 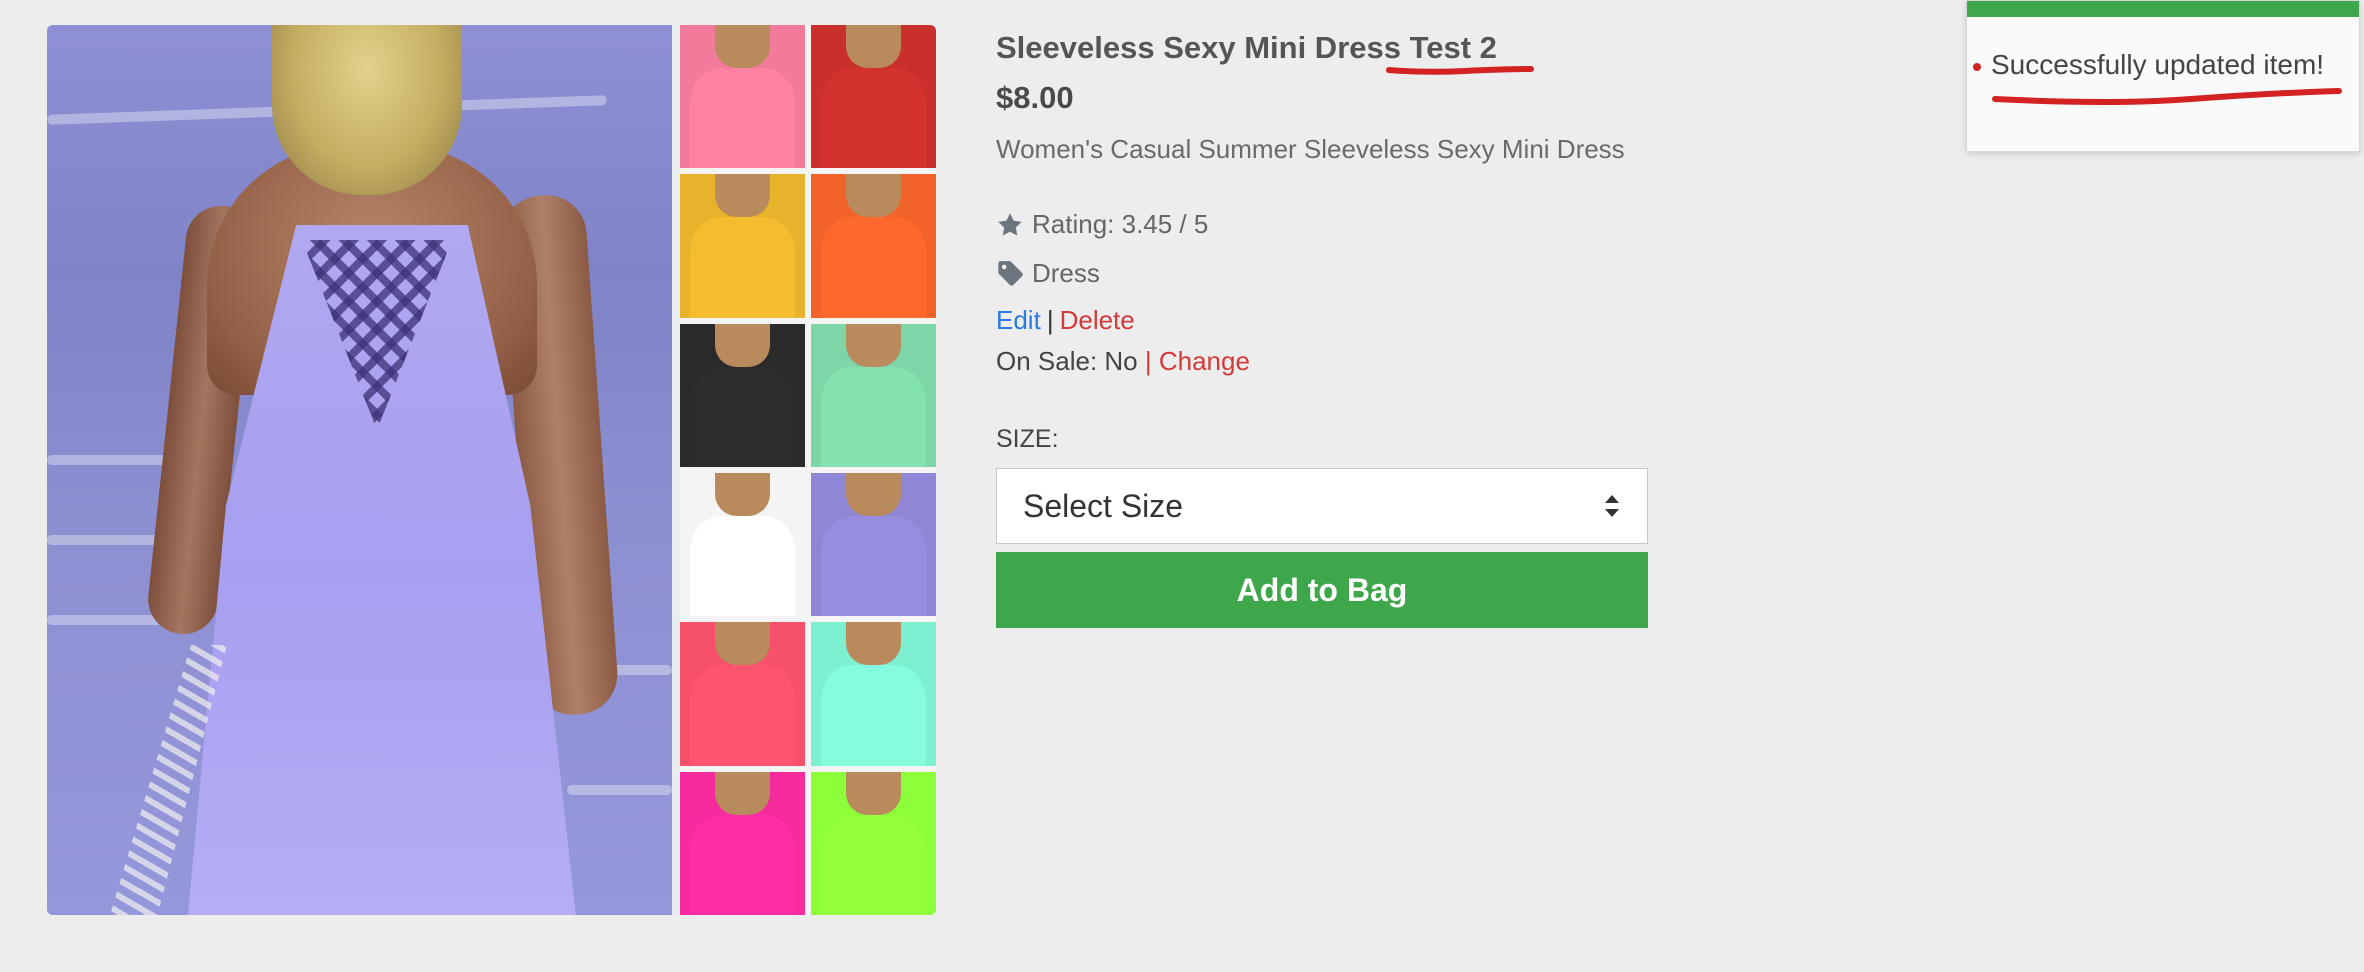 What do you see at coordinates (1120, 224) in the screenshot?
I see `rating-text: Rating: 3.45 / 5` at bounding box center [1120, 224].